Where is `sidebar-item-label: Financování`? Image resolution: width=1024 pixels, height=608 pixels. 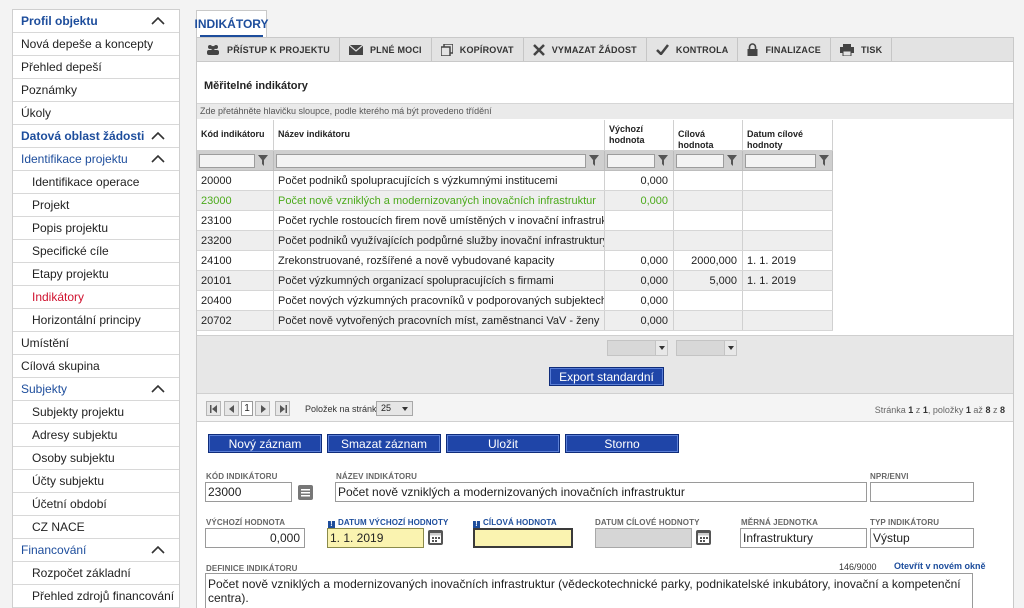
sidebar-item-label: Financování is located at coordinates (54, 550).